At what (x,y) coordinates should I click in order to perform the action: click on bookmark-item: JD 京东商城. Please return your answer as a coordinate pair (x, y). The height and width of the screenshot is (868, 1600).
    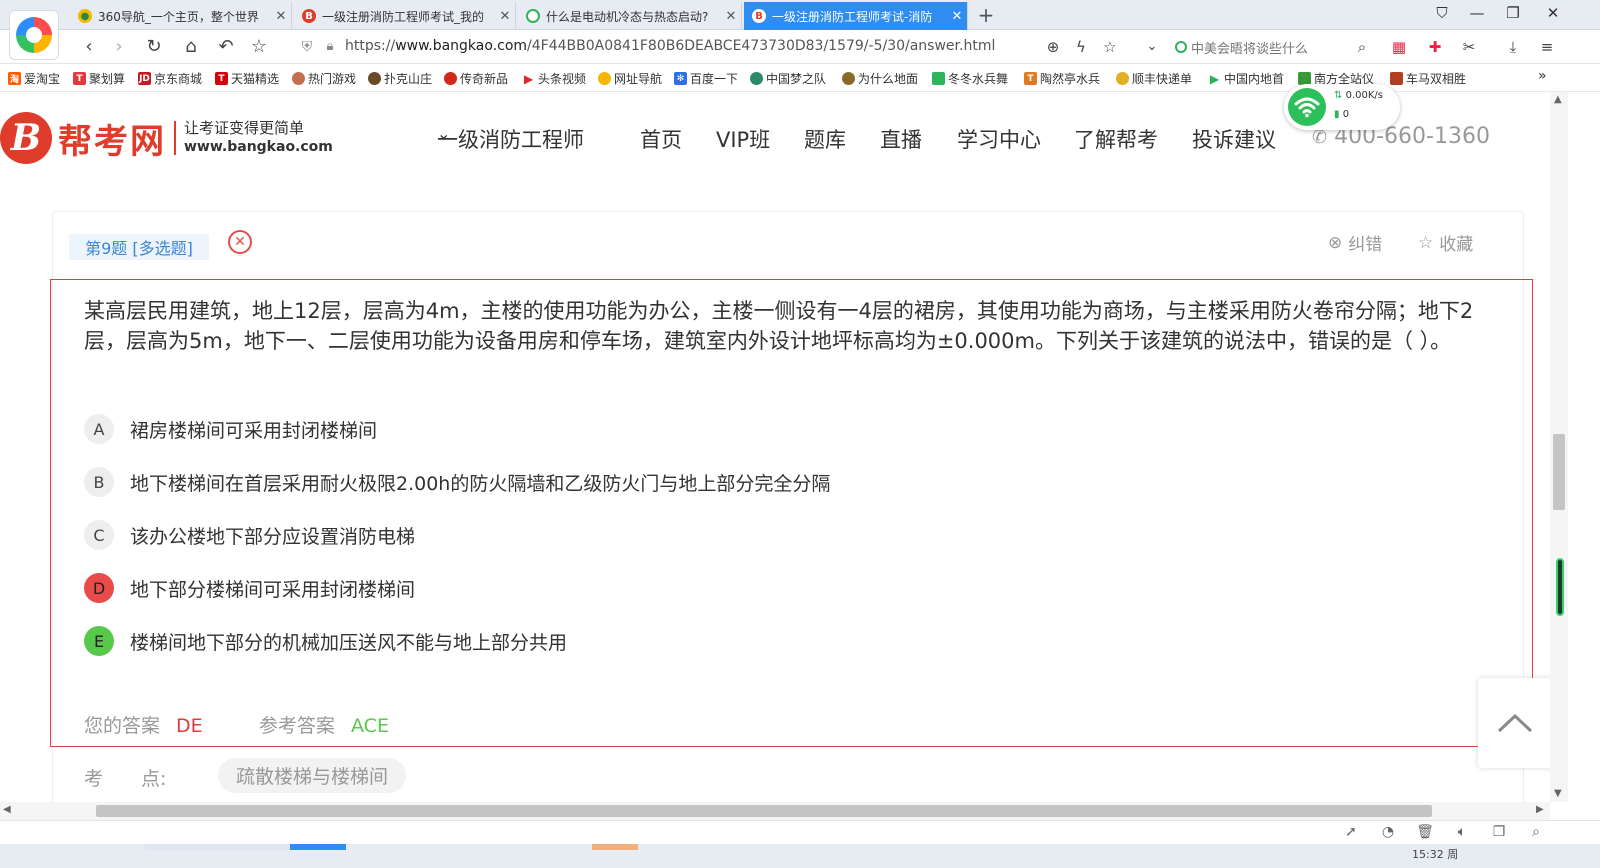
    Looking at the image, I should click on (170, 78).